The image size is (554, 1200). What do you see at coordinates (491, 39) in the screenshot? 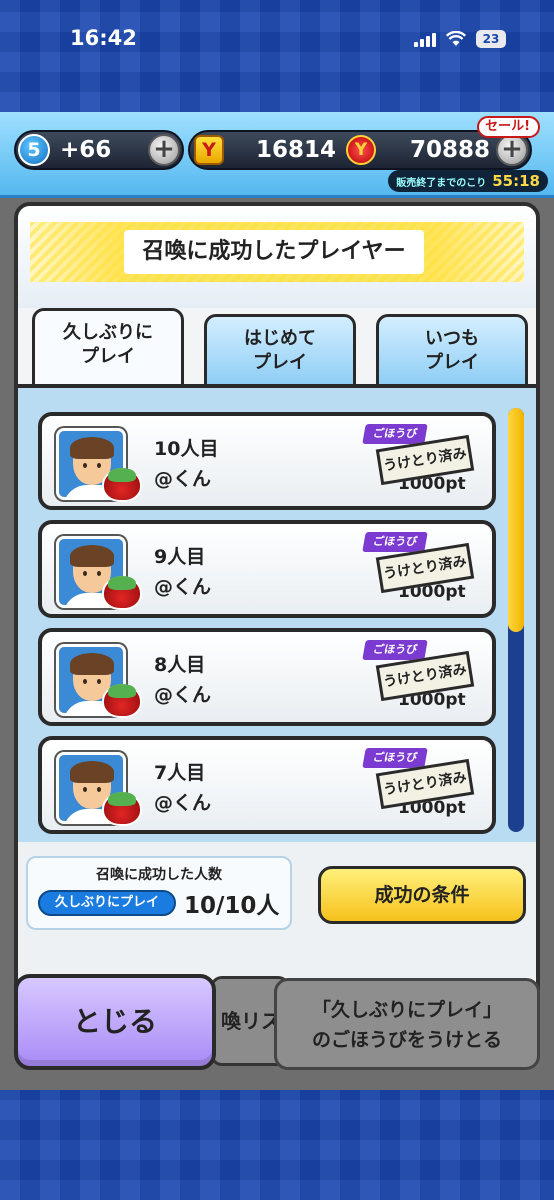
I see `battery-icon: 23` at bounding box center [491, 39].